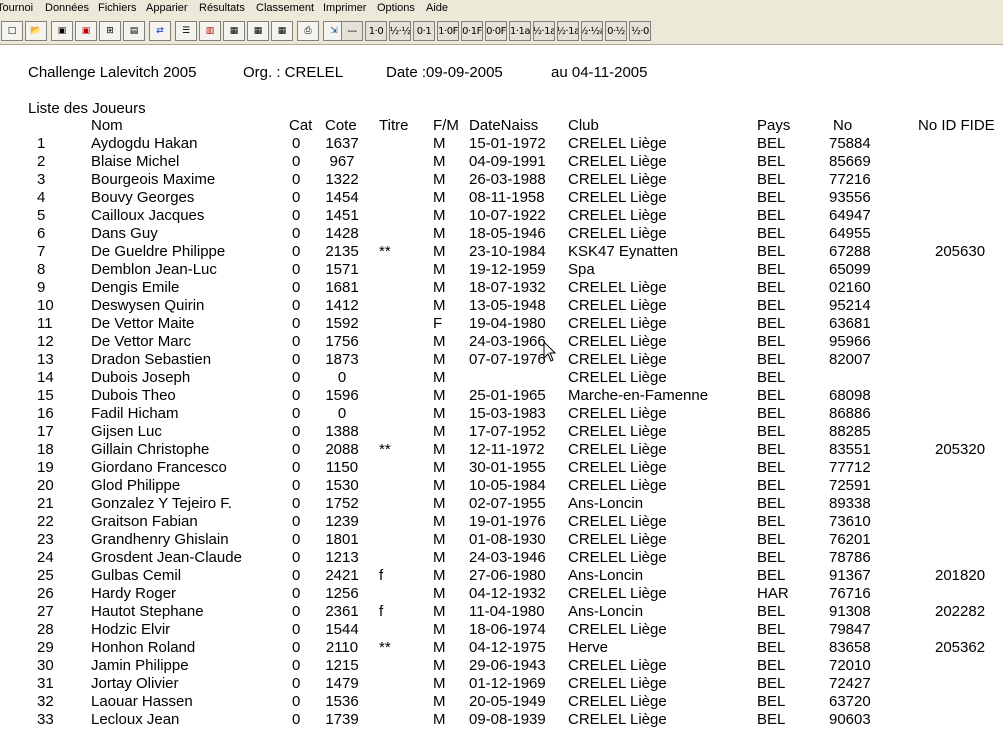 This screenshot has width=1003, height=729. I want to click on cell-n: 25, so click(45, 575).